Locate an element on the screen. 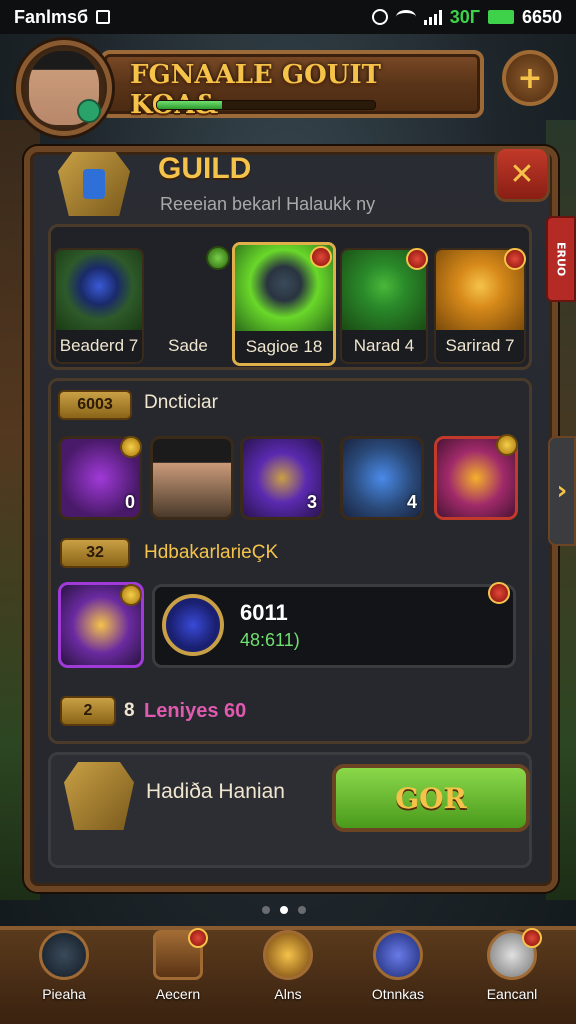 The height and width of the screenshot is (1024, 576). chevron-right-icon: › is located at coordinates (562, 491).